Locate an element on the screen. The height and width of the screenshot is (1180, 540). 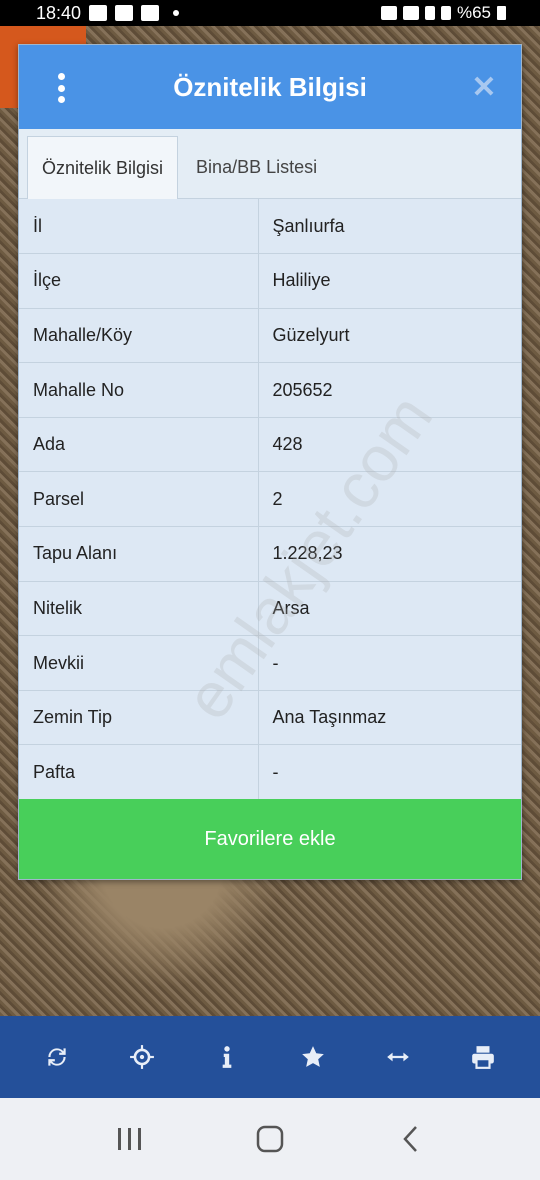
row-key: Ada is located at coordinates (139, 445).